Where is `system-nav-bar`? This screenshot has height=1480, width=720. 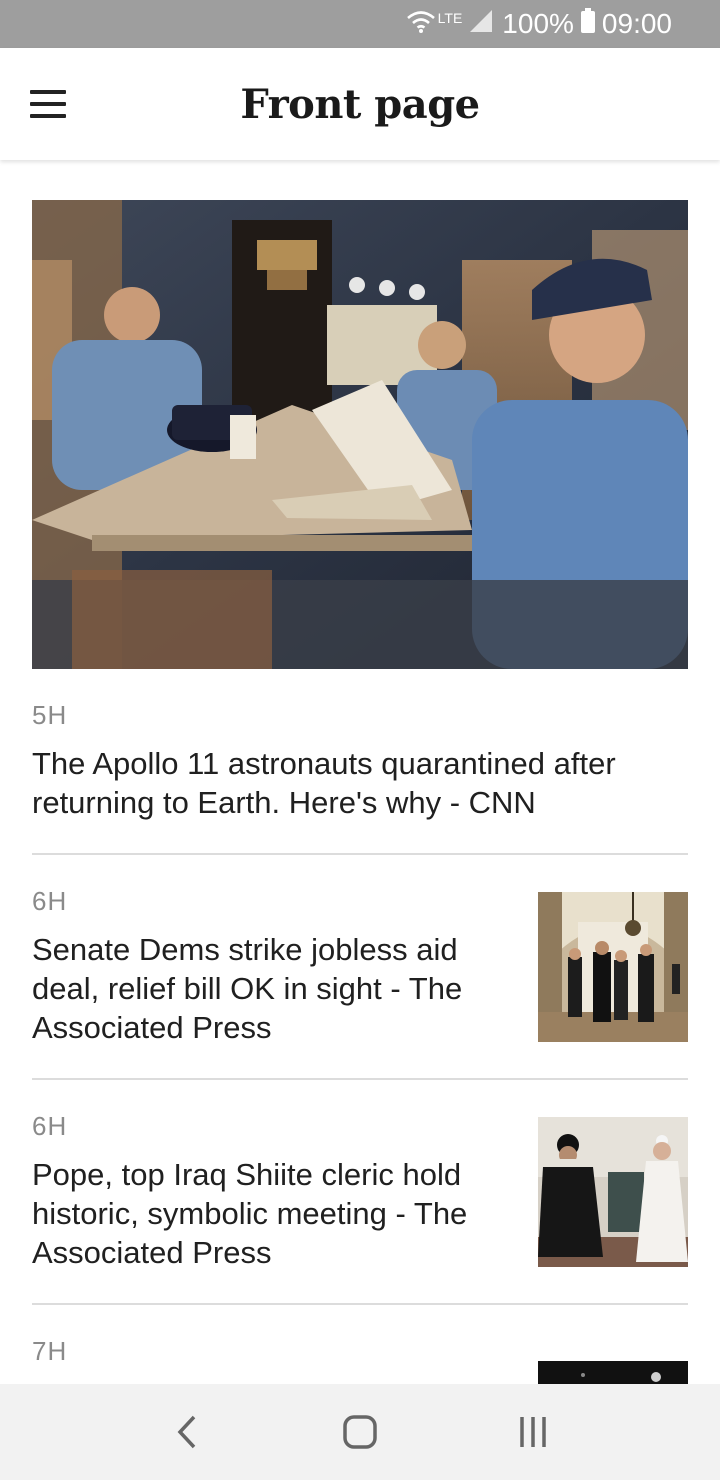
system-nav-bar is located at coordinates (360, 1432).